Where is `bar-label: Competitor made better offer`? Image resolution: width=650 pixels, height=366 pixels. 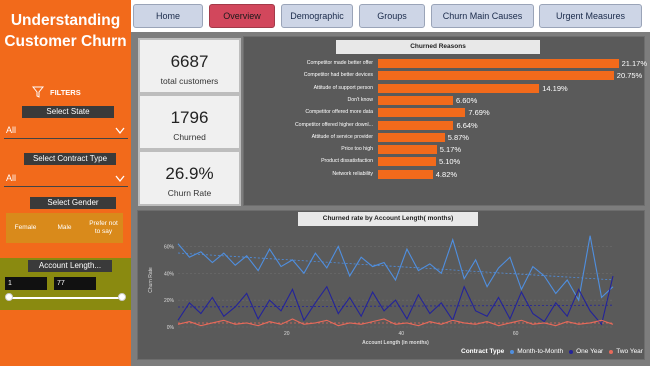 bar-label: Competitor made better offer is located at coordinates (339, 63).